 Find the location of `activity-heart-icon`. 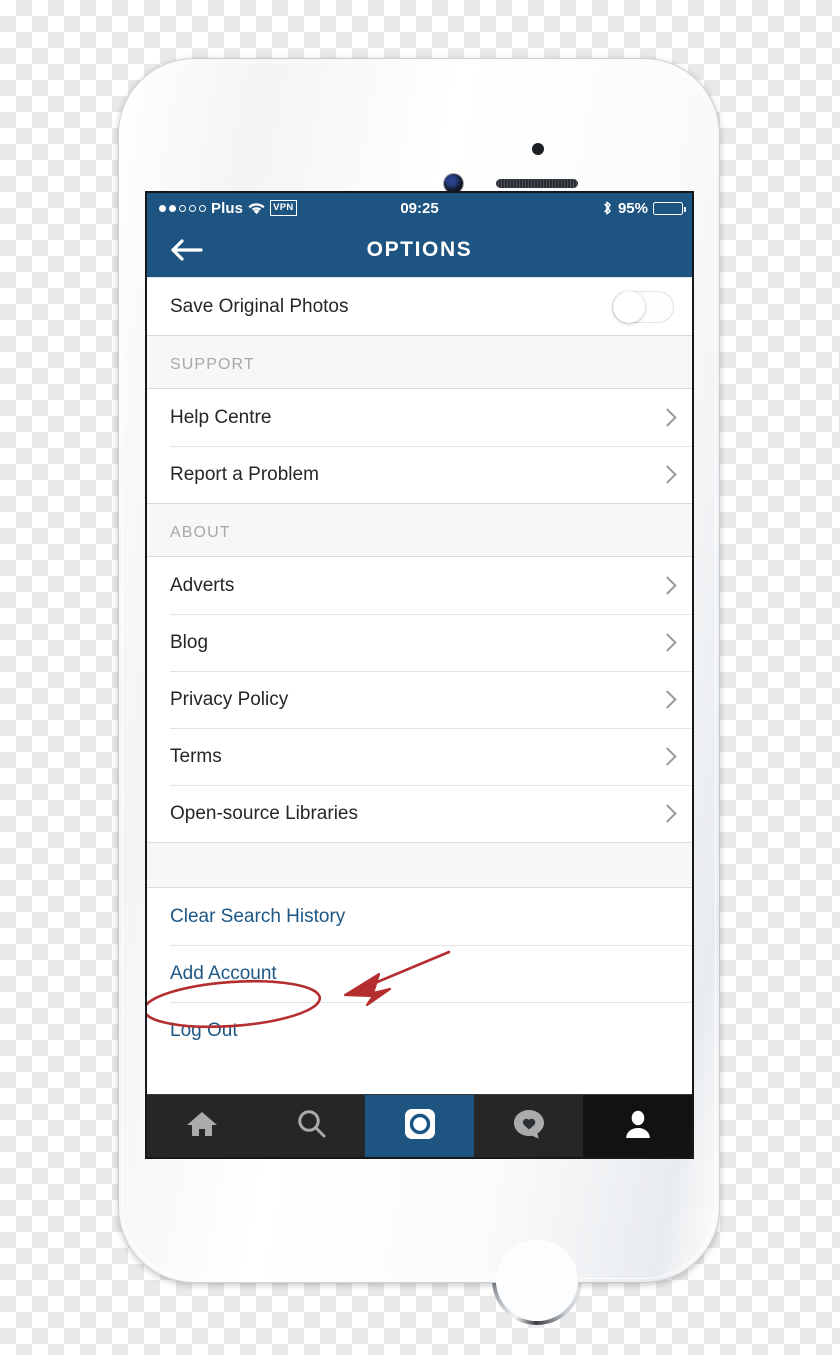

activity-heart-icon is located at coordinates (529, 1126).